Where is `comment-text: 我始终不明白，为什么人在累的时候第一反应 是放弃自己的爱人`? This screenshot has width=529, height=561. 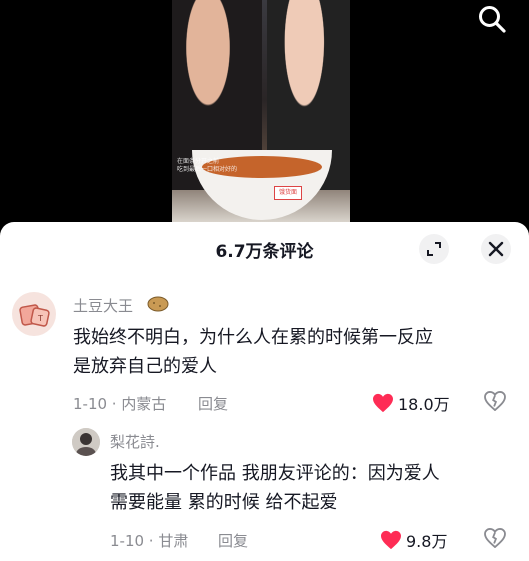
comment-text: 我始终不明白，为什么人在累的时候第一反应 是放弃自己的爱人 is located at coordinates (253, 352).